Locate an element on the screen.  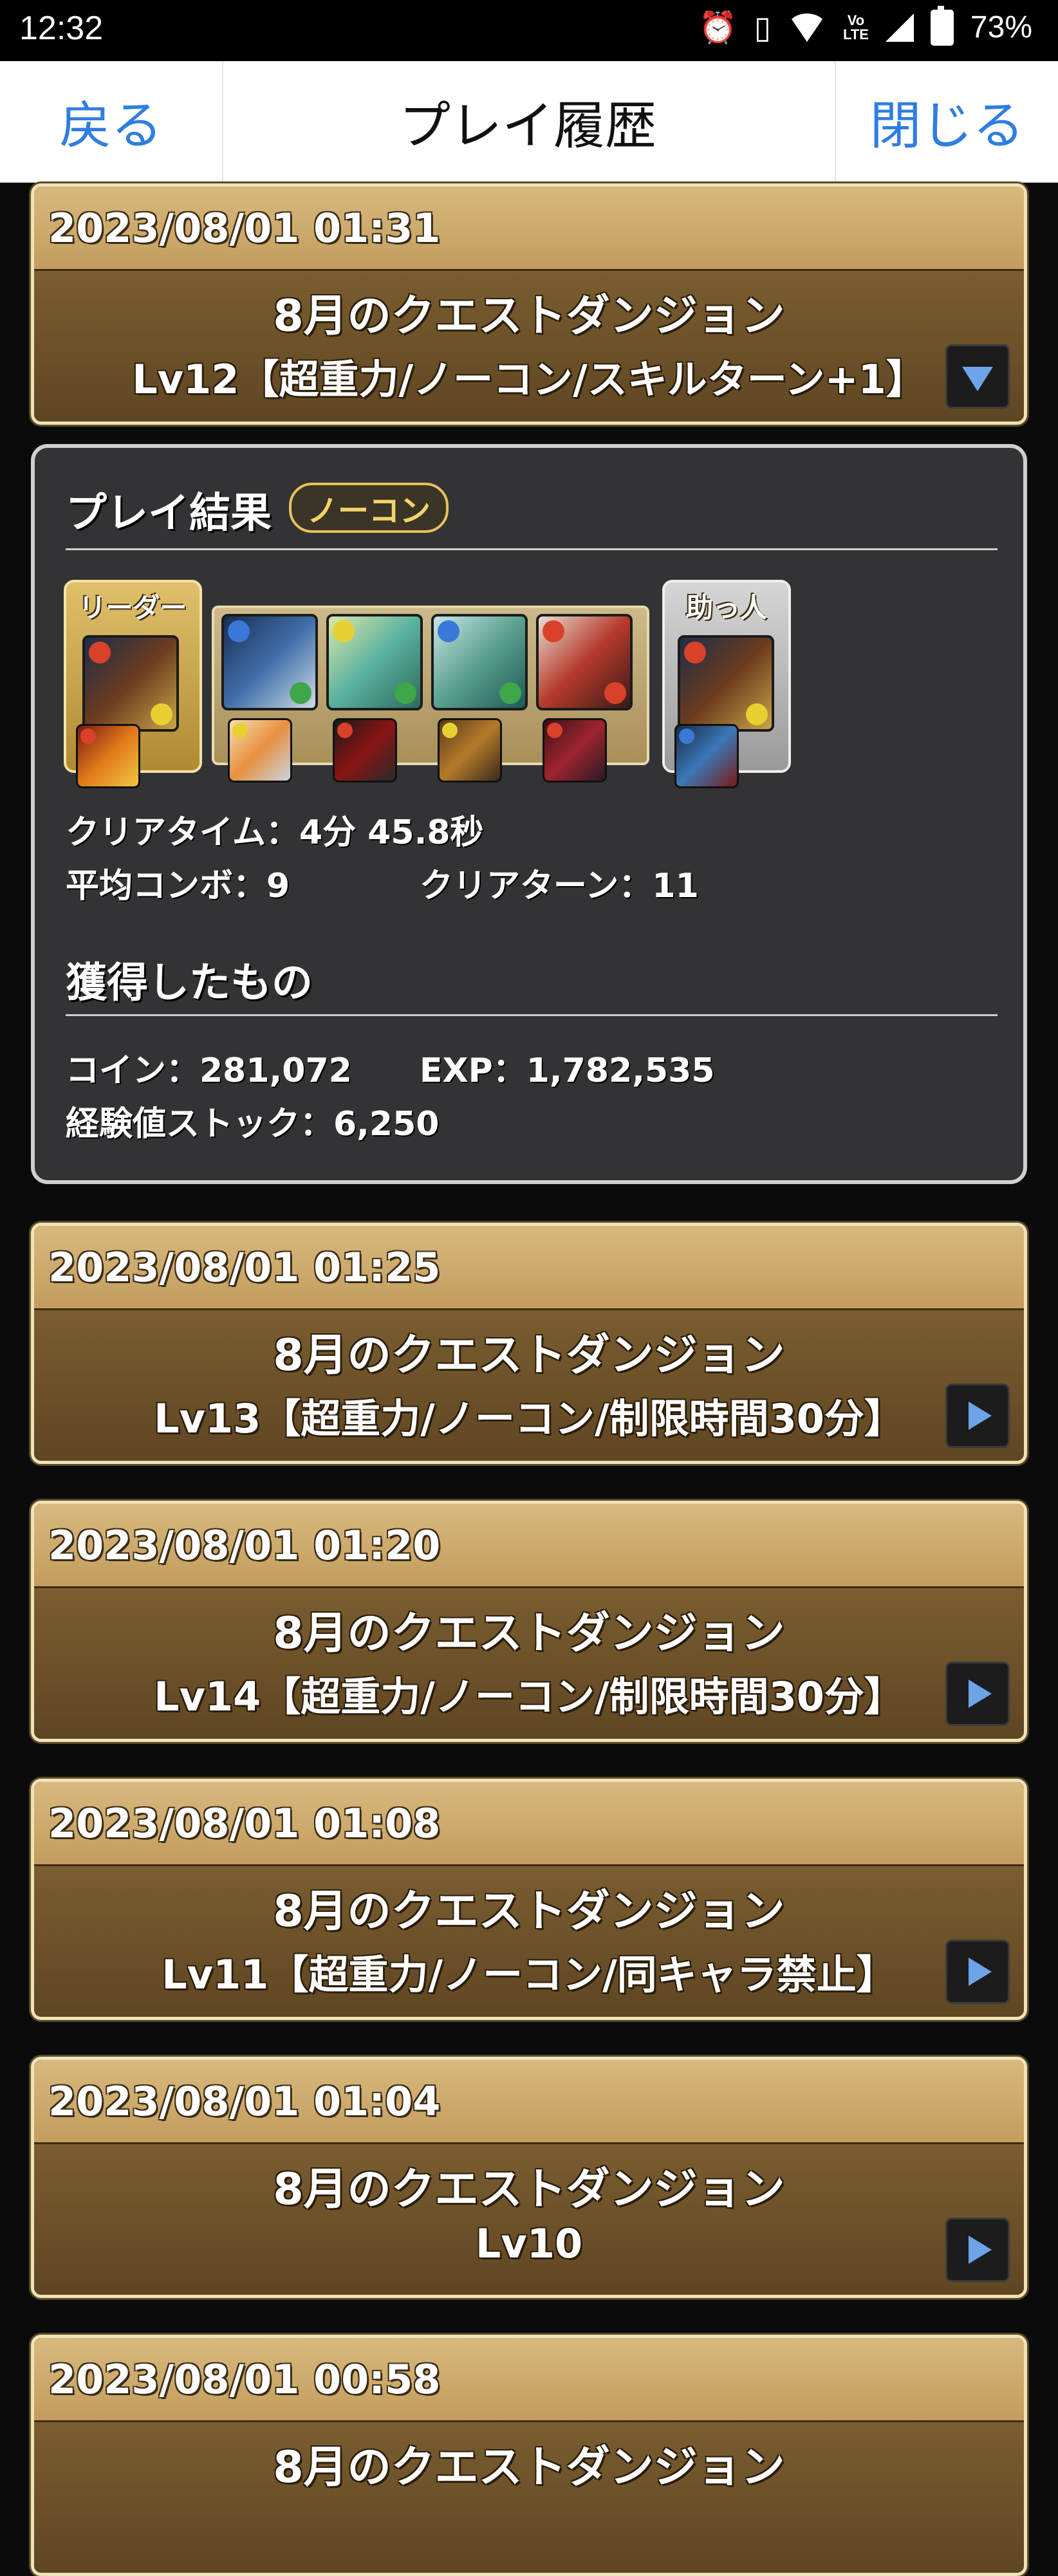
sub-assist-3-icon is located at coordinates (470, 750).